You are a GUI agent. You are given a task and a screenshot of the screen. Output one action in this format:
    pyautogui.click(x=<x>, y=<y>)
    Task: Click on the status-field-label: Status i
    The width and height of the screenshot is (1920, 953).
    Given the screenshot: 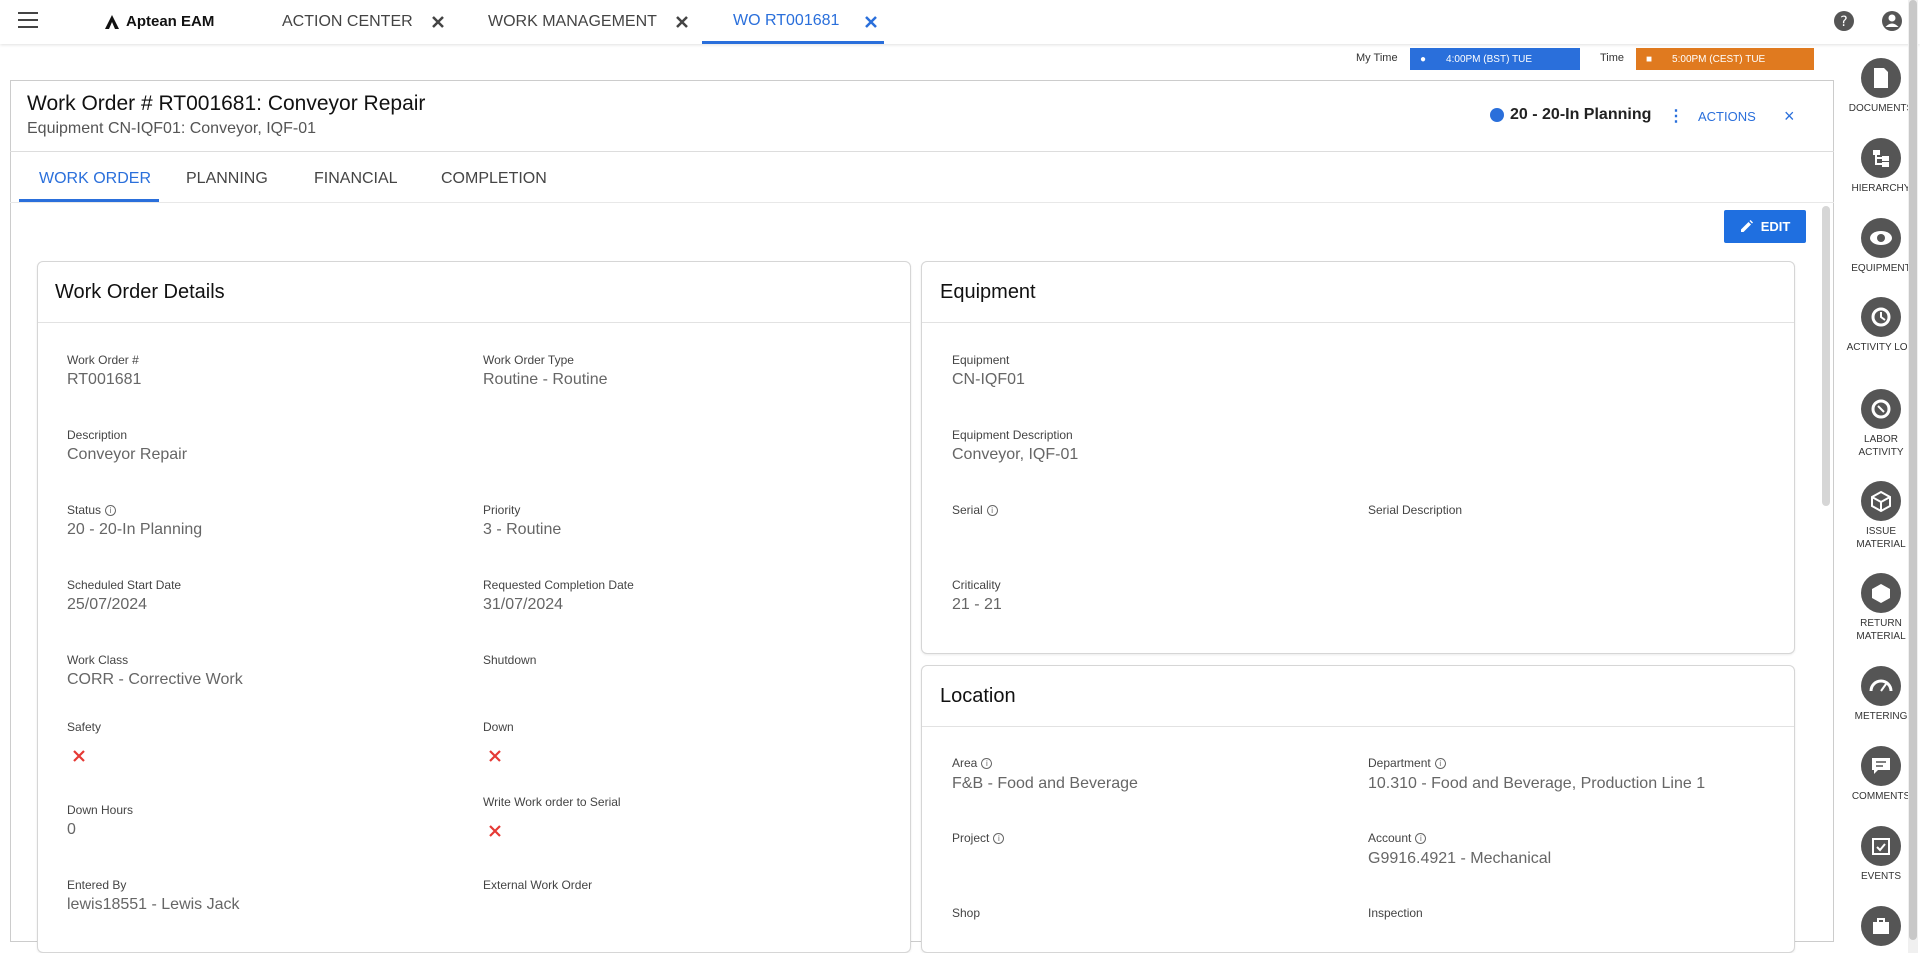 What is the action you would take?
    pyautogui.click(x=92, y=510)
    